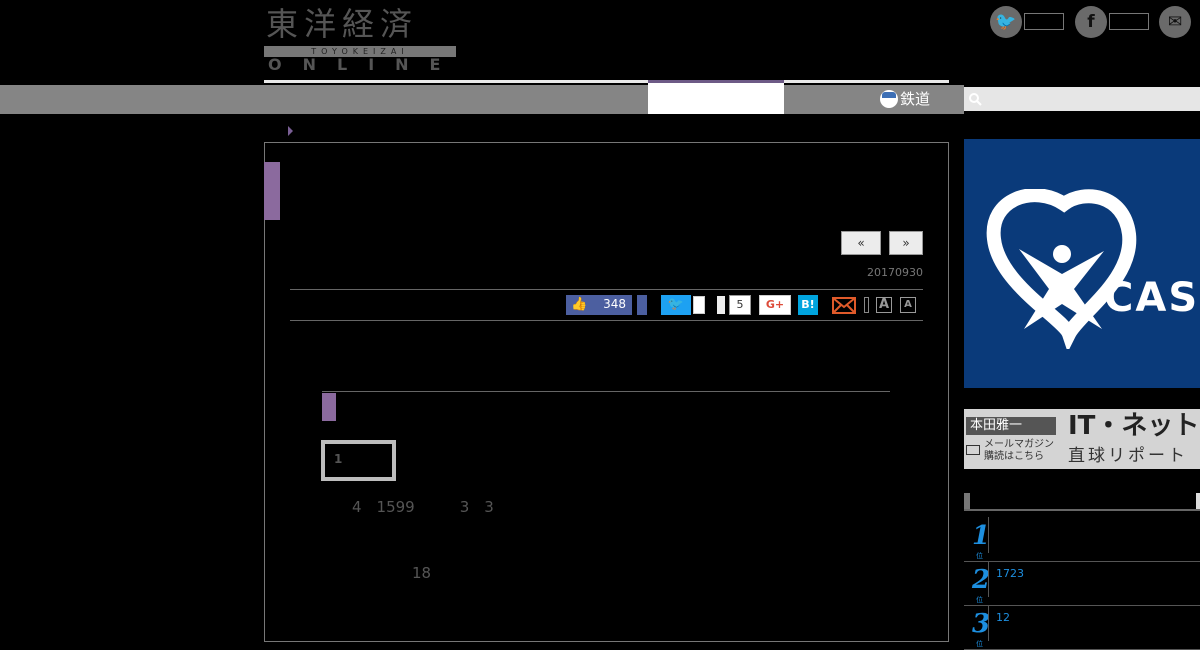 This screenshot has height=650, width=1200. Describe the element at coordinates (606, 320) in the screenshot. I see `share-bottom-divider` at that location.